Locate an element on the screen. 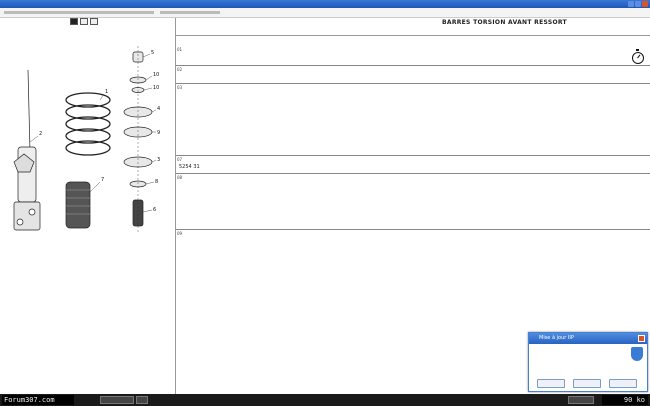 Image resolution: width=650 pixels, height=406 pixels. callout-10b: 10 is located at coordinates (156, 88).